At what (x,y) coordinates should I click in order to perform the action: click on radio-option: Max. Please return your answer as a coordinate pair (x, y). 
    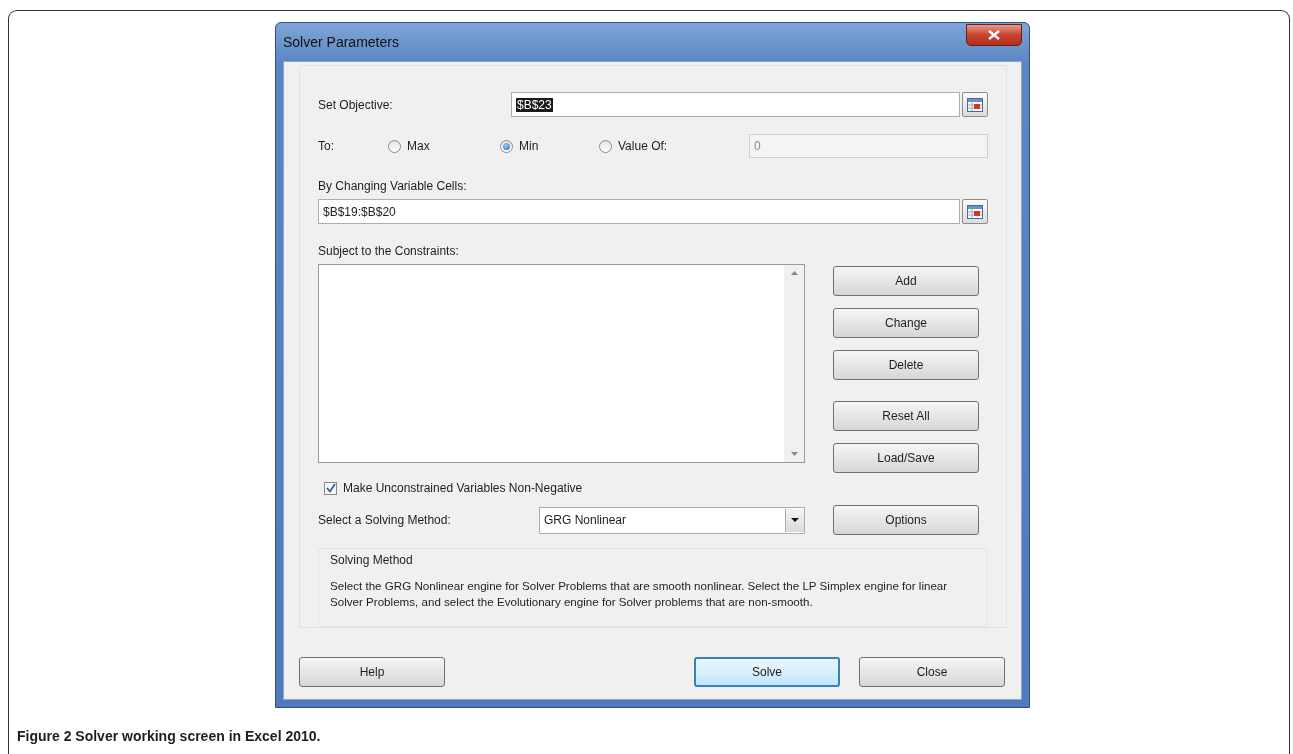
    Looking at the image, I should click on (444, 146).